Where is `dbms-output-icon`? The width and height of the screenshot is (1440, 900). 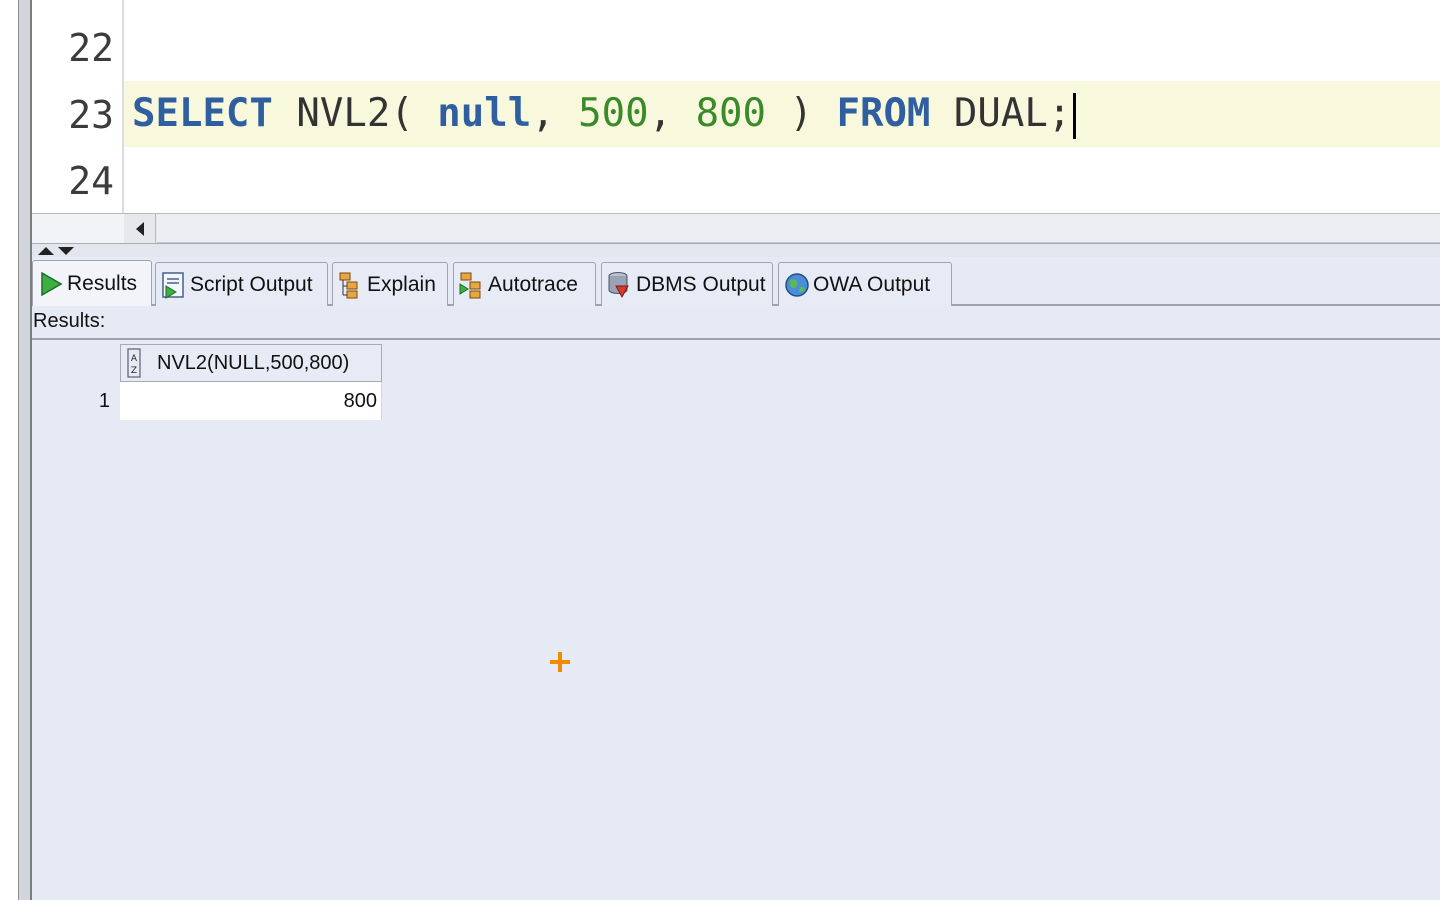
dbms-output-icon is located at coordinates (618, 284).